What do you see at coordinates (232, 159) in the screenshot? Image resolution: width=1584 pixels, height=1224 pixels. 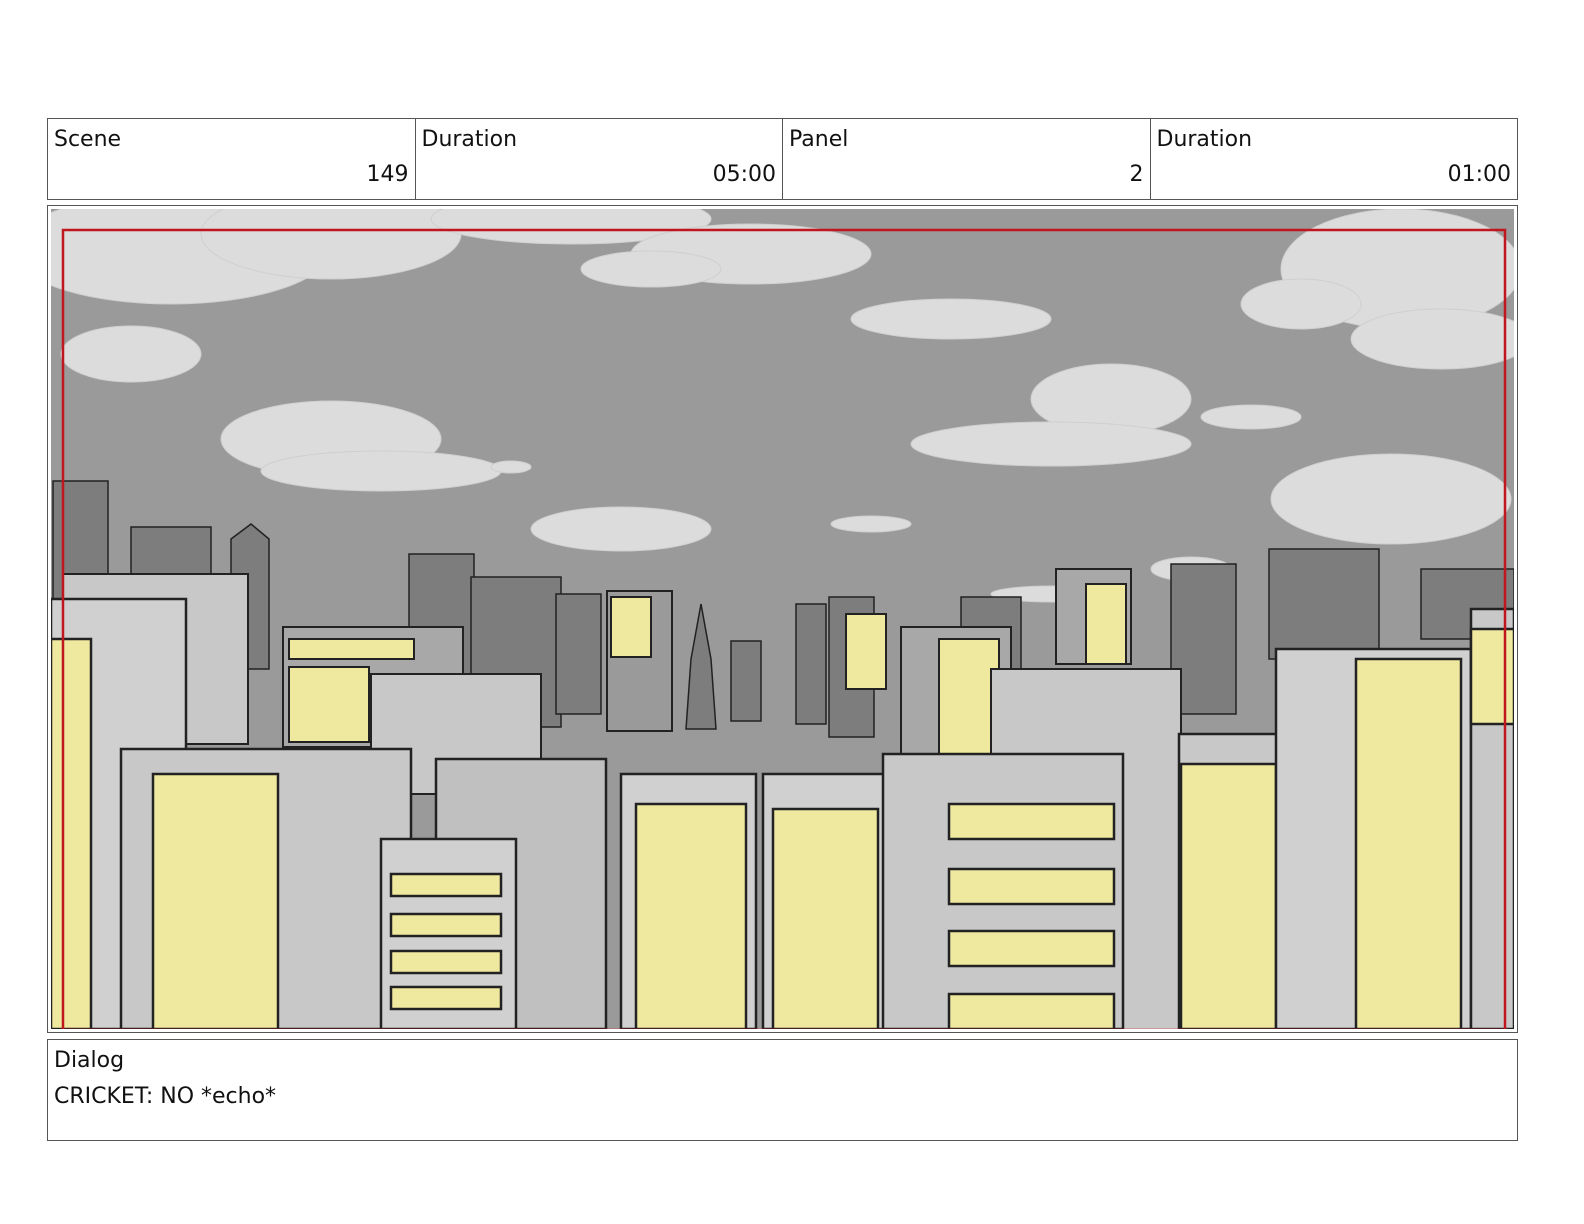 I see `scene-cell: Scene 149` at bounding box center [232, 159].